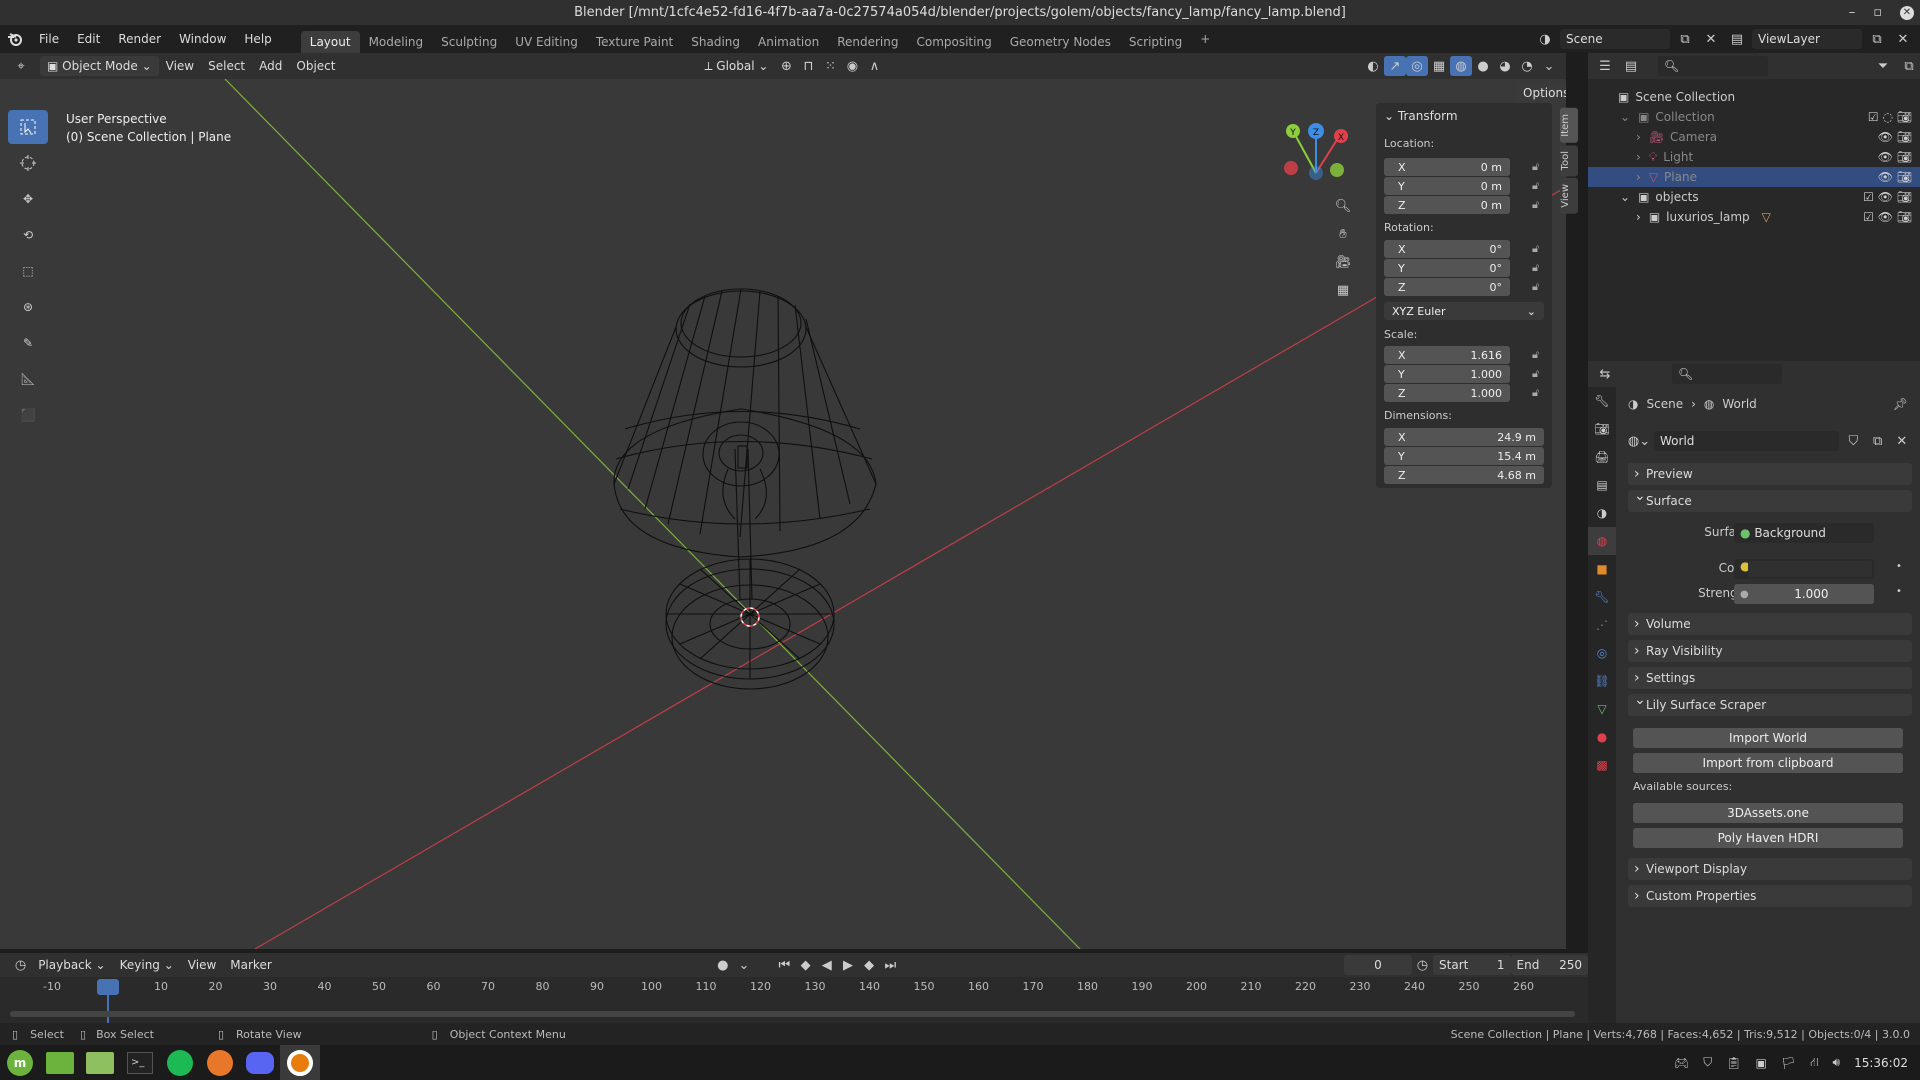  I want to click on keyboard-layout-icon: 🏳︎, so click(1788, 1063).